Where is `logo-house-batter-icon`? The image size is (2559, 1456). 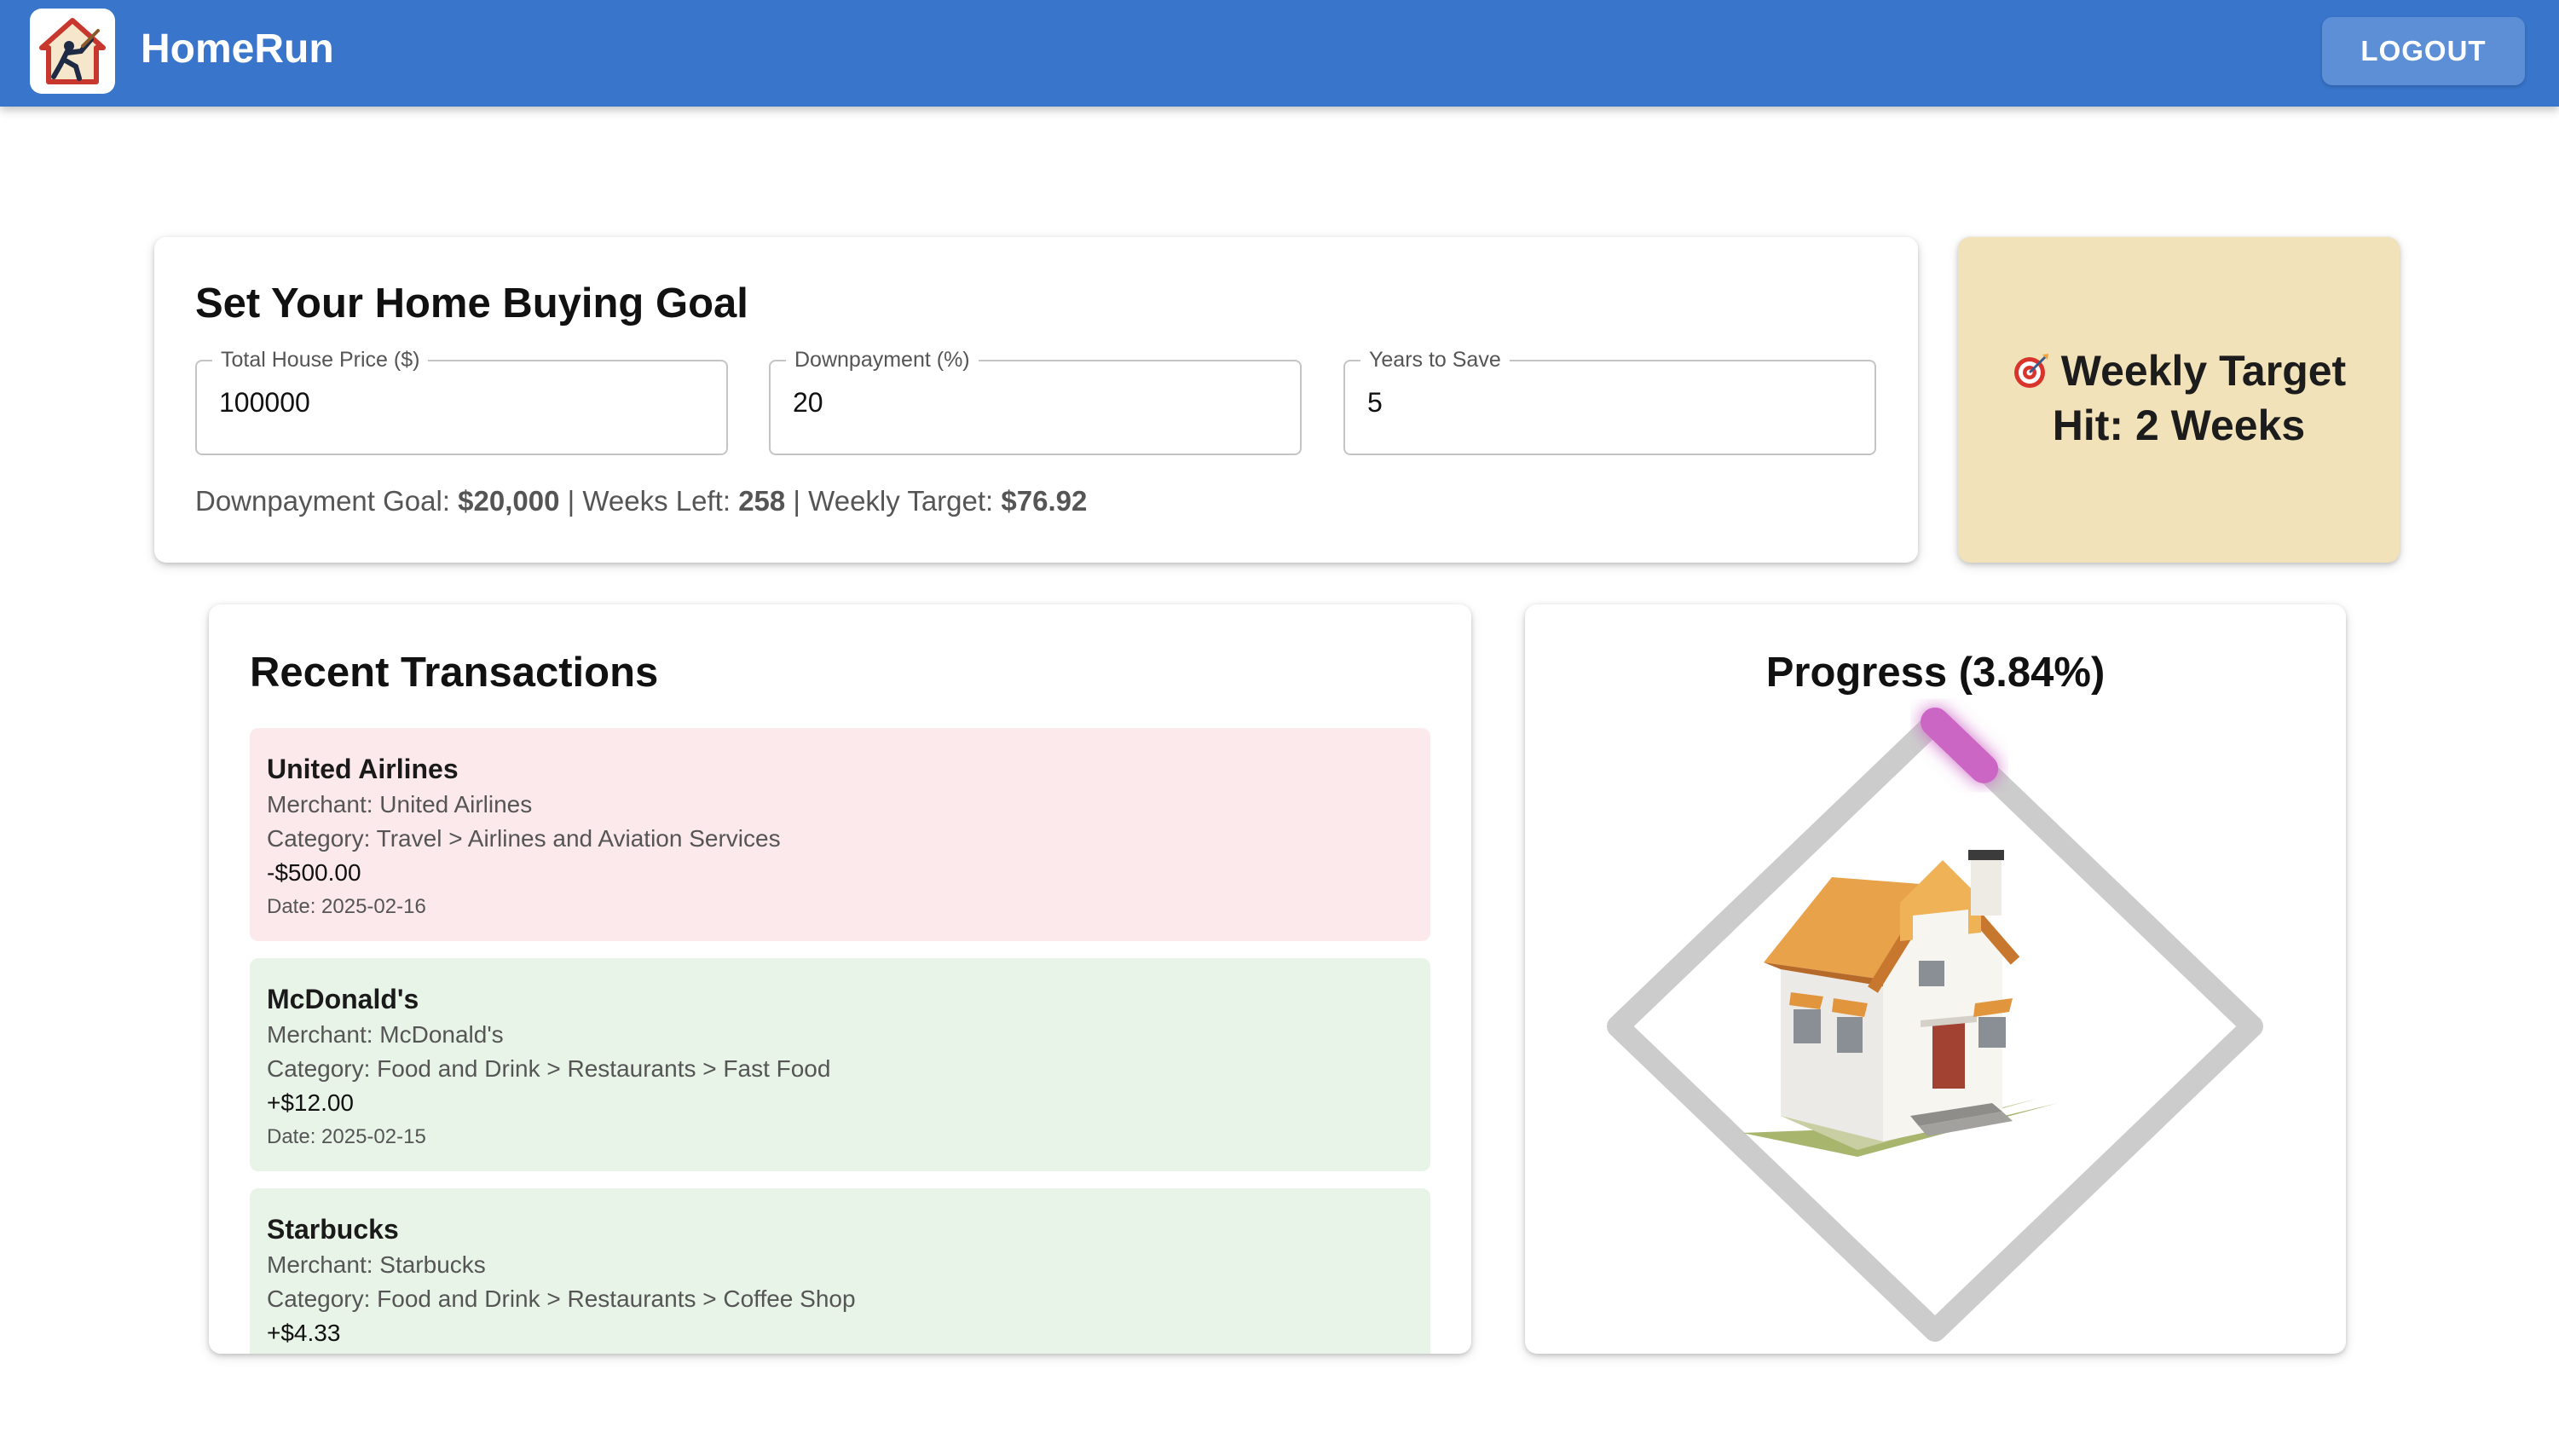
logo-house-batter-icon is located at coordinates (72, 51).